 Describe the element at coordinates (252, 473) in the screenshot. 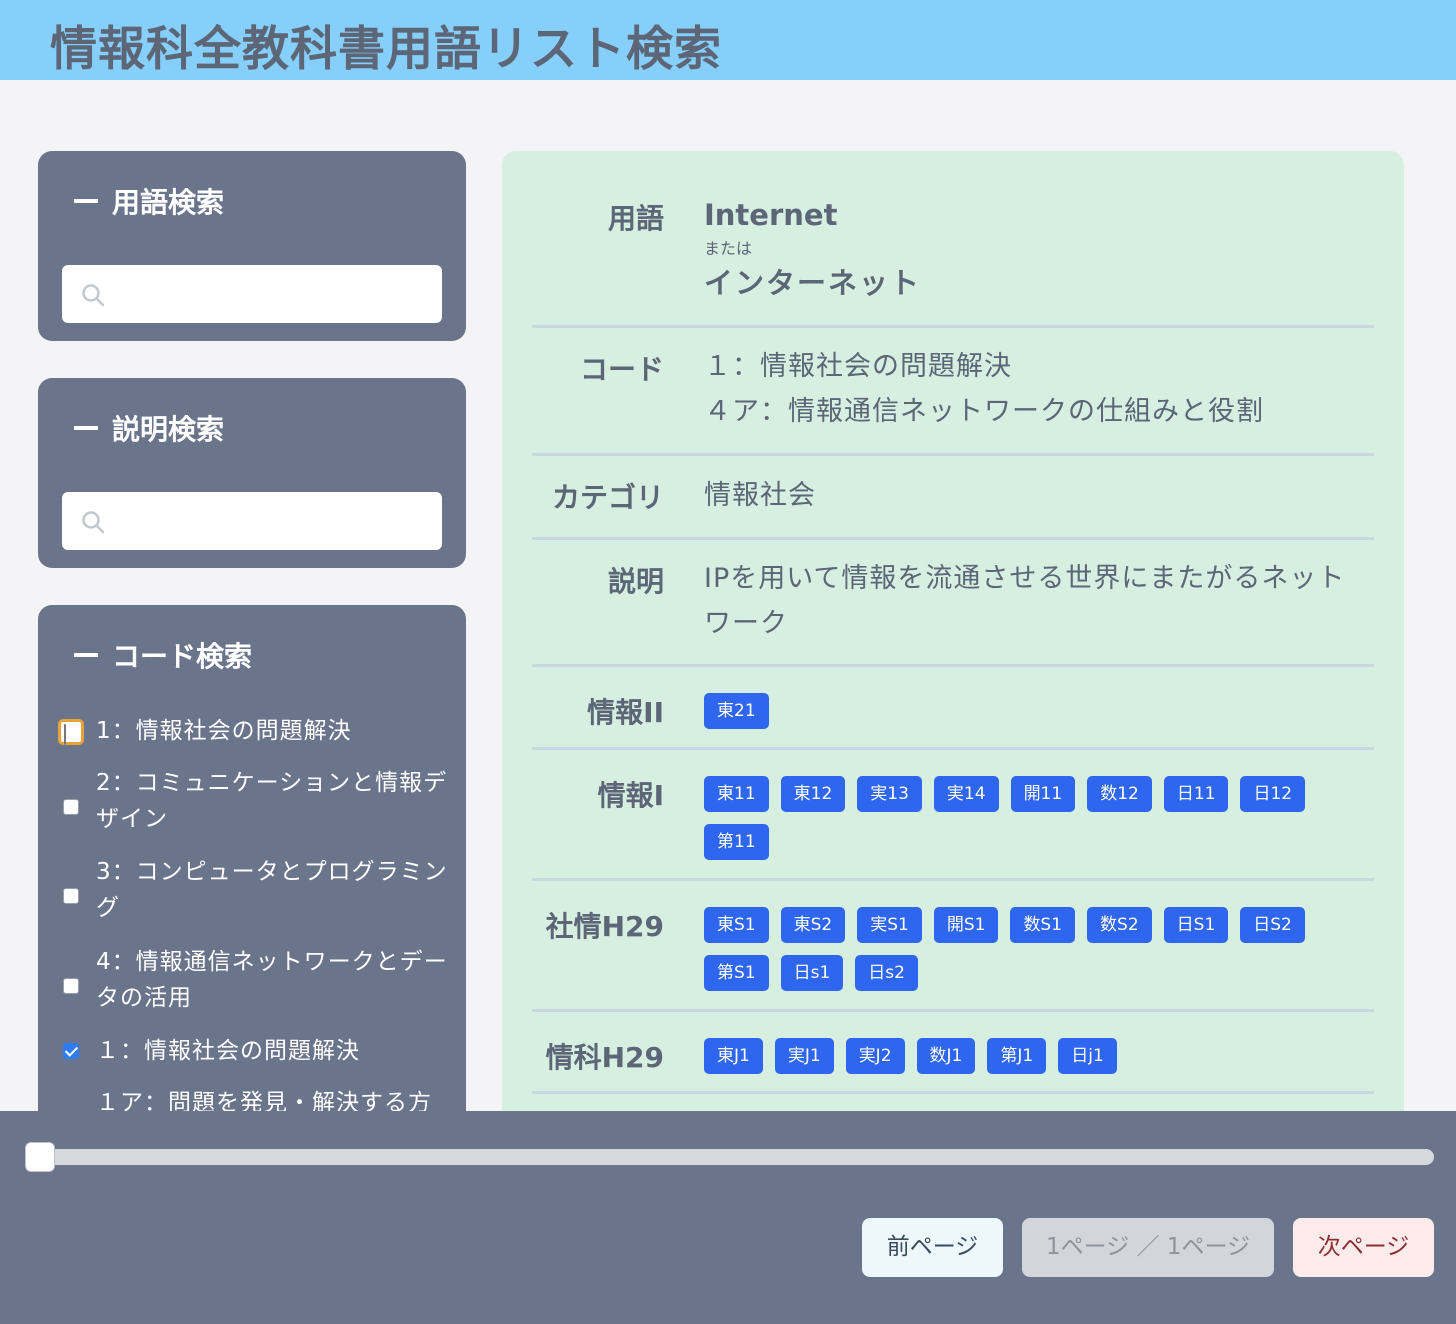

I see `description-search-panel: 説明検索` at that location.